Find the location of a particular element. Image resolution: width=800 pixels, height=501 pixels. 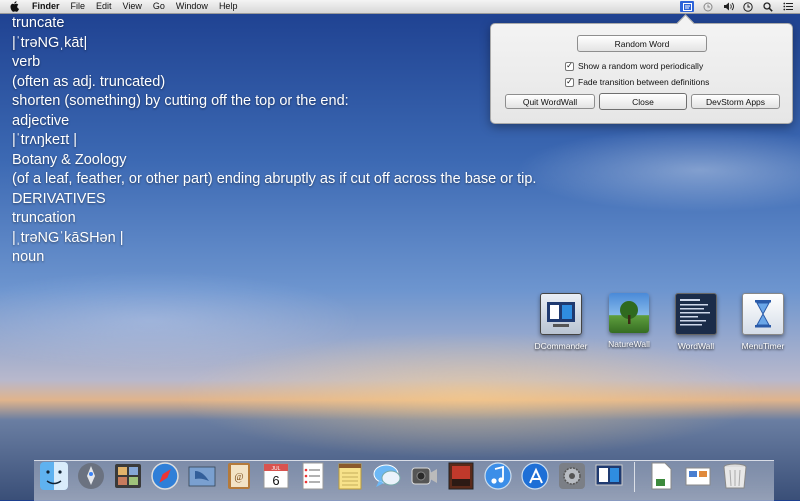

popover-arrow is located at coordinates (685, 23).